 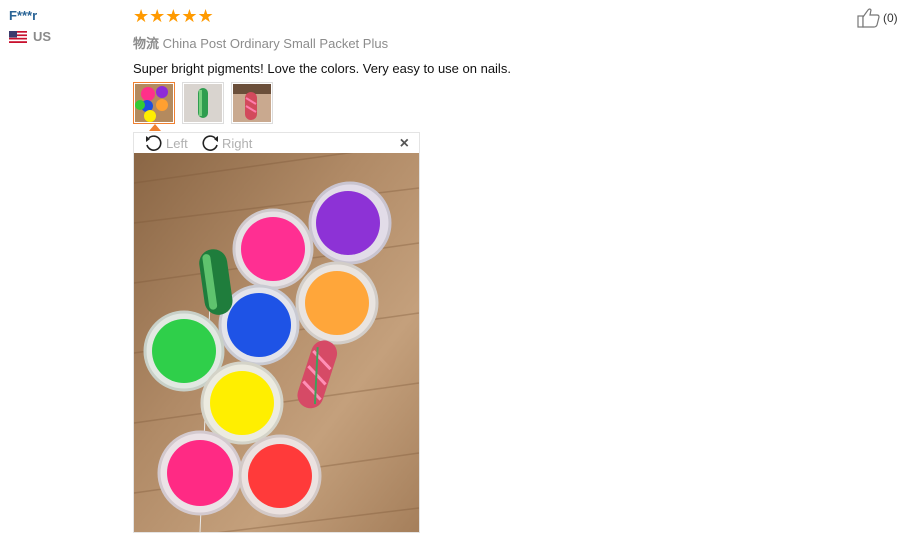 I want to click on shipping-info: 物流 China Post Ordinary Small Packet Plus, so click(x=322, y=42).